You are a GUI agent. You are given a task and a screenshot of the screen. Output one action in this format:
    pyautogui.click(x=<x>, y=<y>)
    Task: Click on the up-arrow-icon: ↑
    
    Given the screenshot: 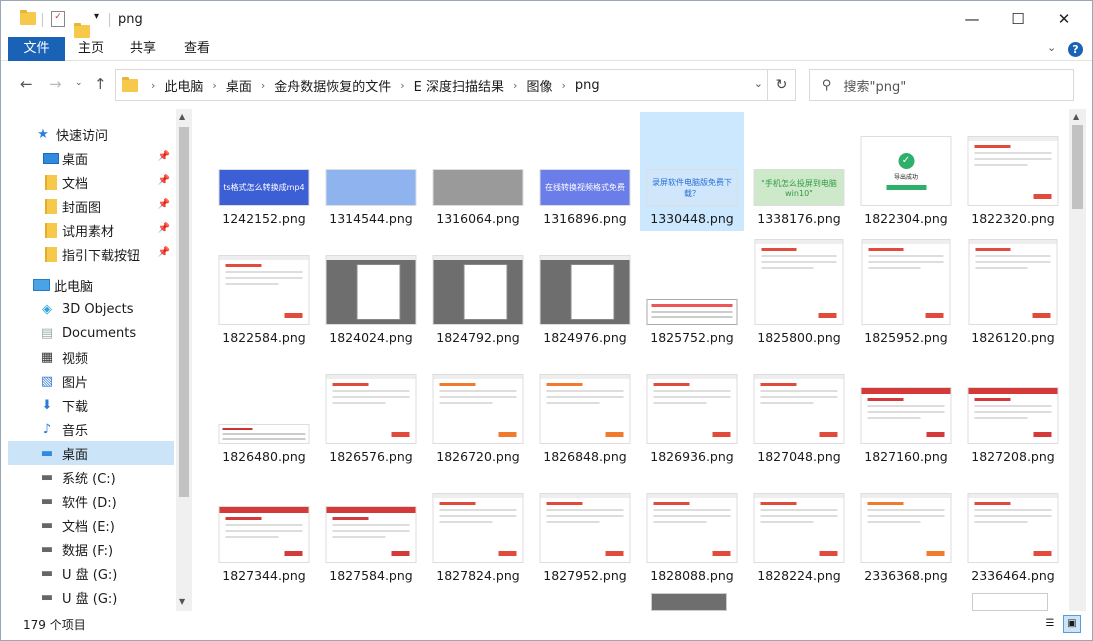 What is the action you would take?
    pyautogui.click(x=100, y=84)
    